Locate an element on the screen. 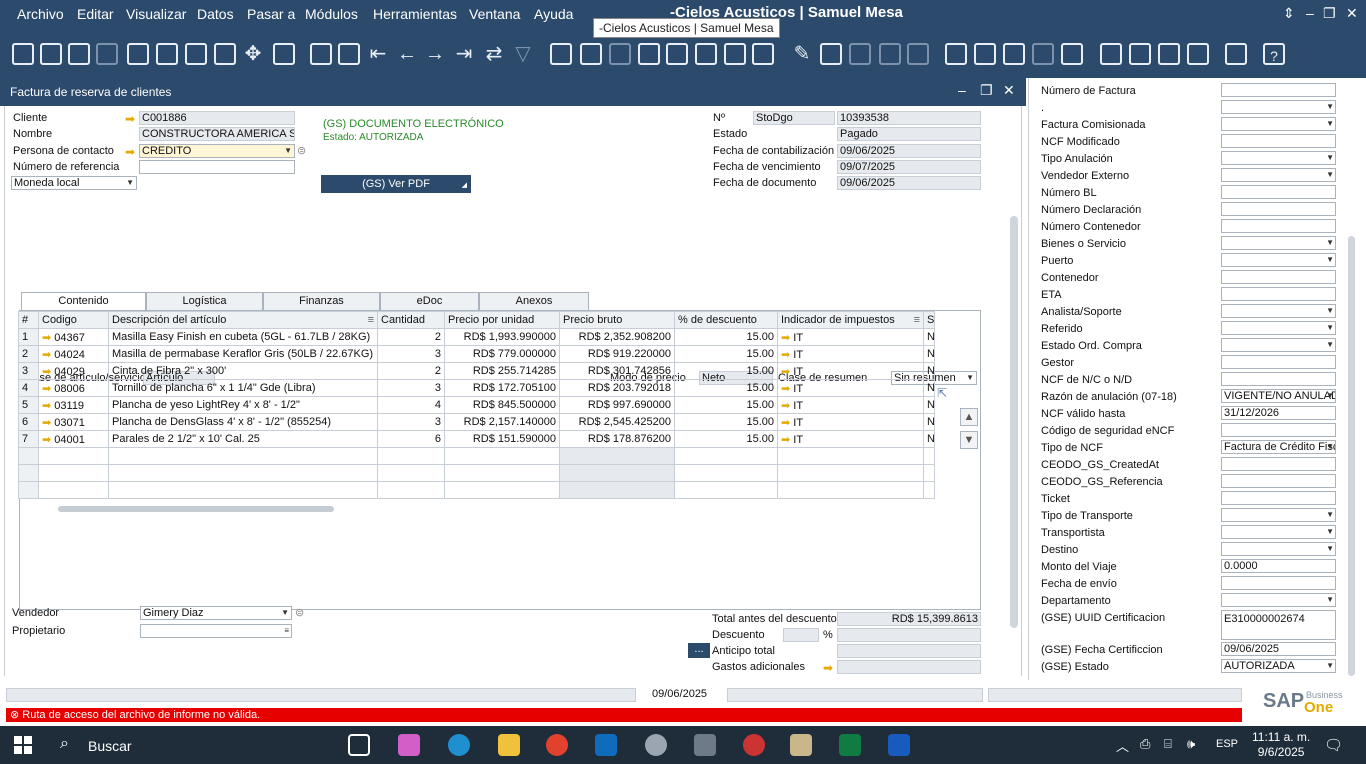  find-icon is located at coordinates (321, 54).